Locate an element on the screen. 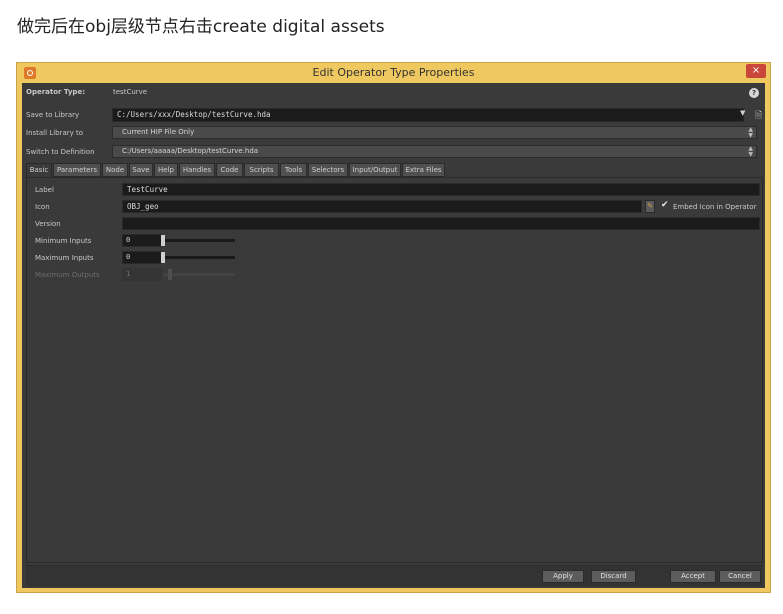 The height and width of the screenshot is (614, 783). button-bar: Apply Discard Accept Cancel is located at coordinates (394, 575).